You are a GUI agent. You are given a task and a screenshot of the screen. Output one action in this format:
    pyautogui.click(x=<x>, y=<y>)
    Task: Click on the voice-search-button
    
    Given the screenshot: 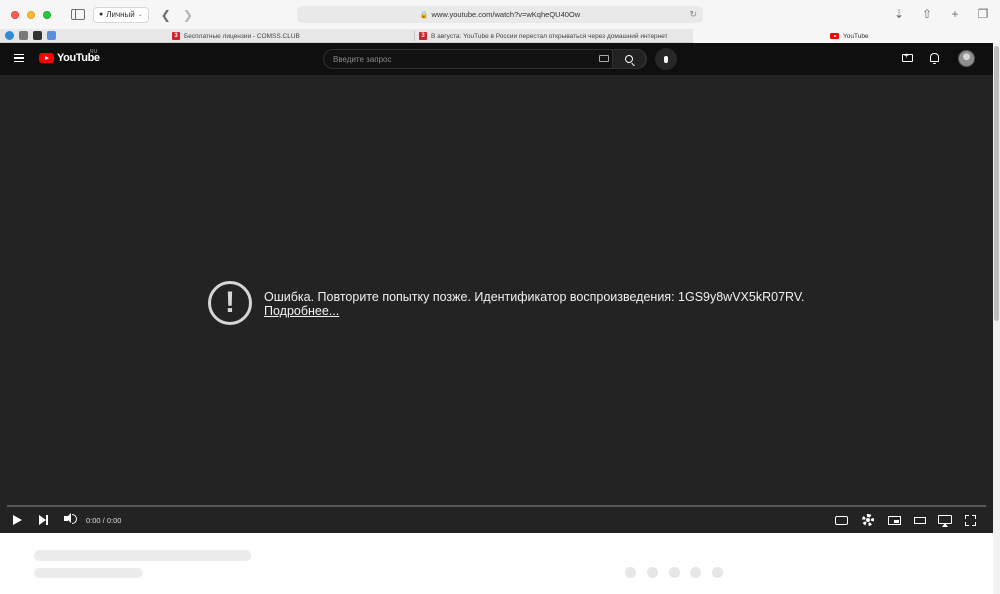 What is the action you would take?
    pyautogui.click(x=666, y=59)
    